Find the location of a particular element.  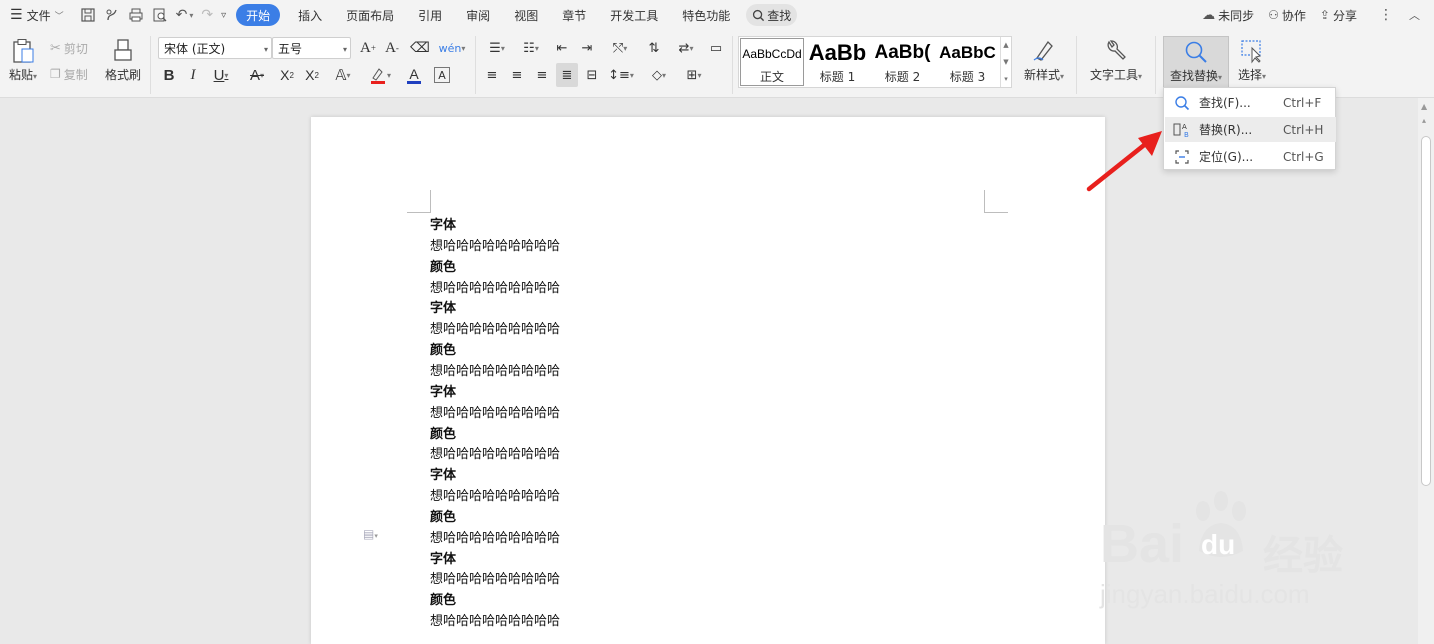

font-name-select: 宋体 (正文) ▾ is located at coordinates (215, 48).